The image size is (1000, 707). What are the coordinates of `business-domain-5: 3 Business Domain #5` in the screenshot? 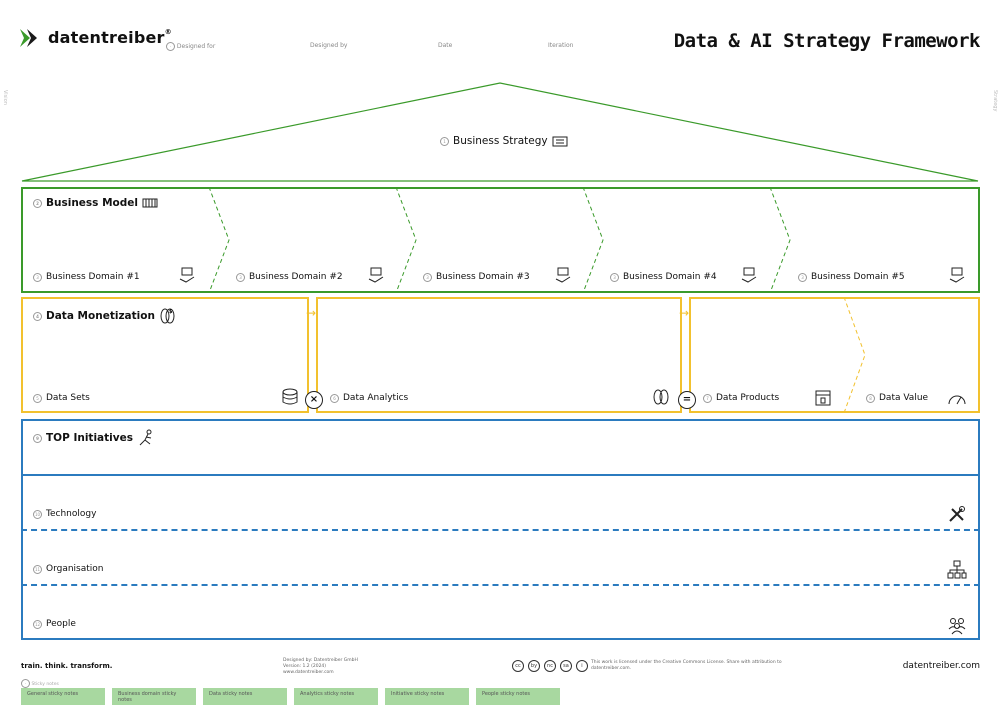 It's located at (851, 277).